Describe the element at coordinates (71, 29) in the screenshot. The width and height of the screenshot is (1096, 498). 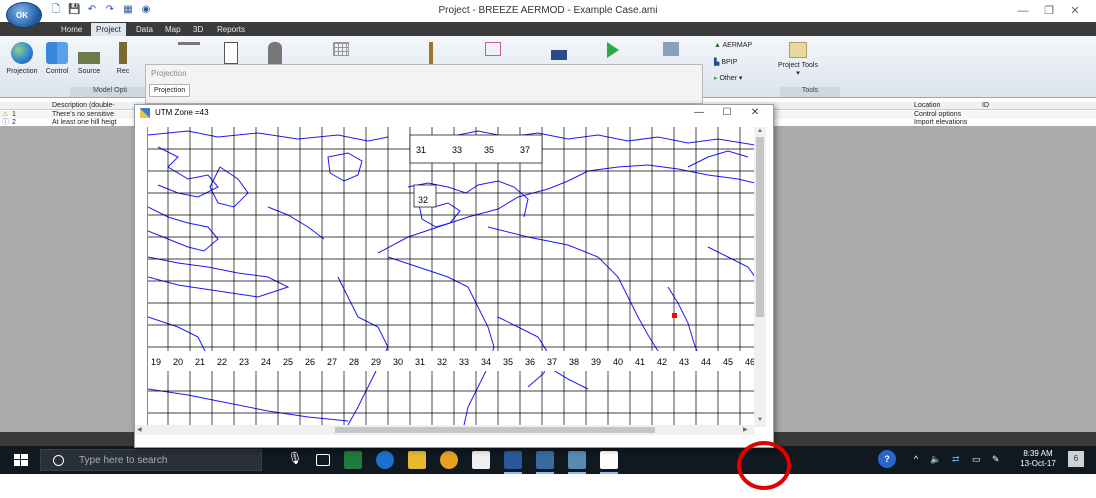
I see `tab-home: Home` at that location.